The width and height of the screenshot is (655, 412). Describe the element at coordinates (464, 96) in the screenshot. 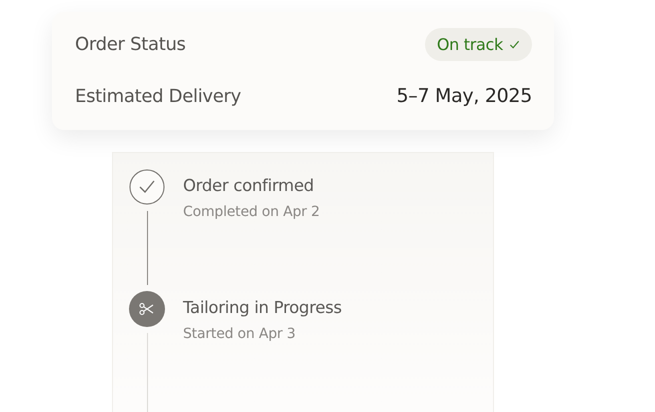

I see `row-value: 5–7 May, 2025` at that location.